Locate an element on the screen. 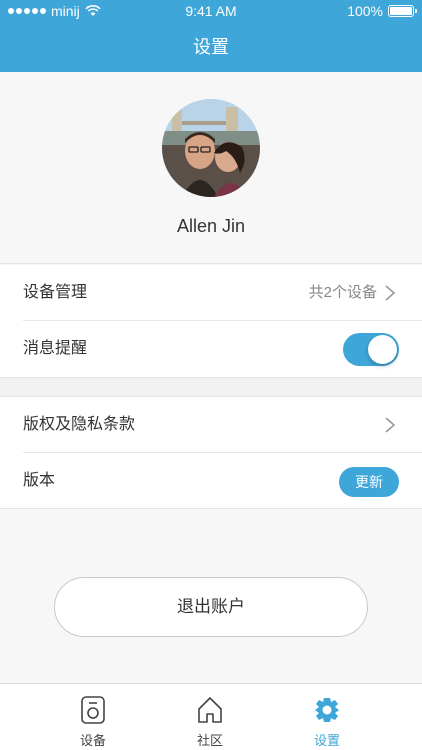  device-management-label: 设备管理 is located at coordinates (55, 292).